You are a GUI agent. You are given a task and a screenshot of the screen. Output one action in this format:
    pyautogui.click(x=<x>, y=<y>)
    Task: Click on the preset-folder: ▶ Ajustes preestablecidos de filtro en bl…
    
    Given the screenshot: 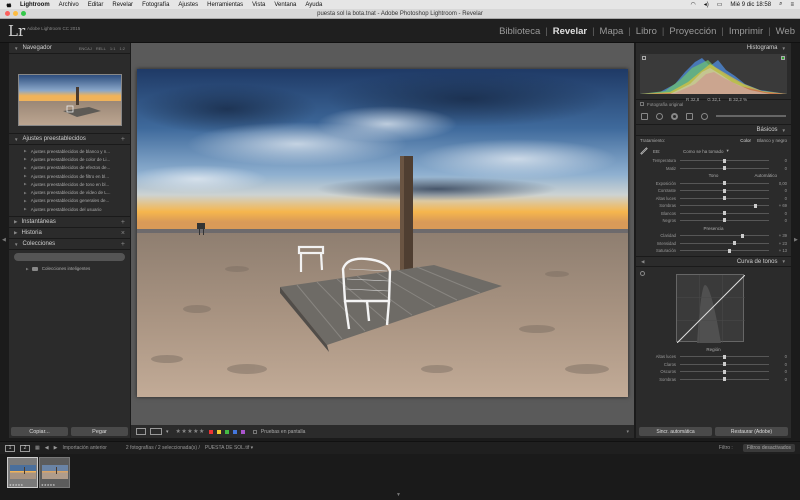 What is the action you would take?
    pyautogui.click(x=69, y=176)
    